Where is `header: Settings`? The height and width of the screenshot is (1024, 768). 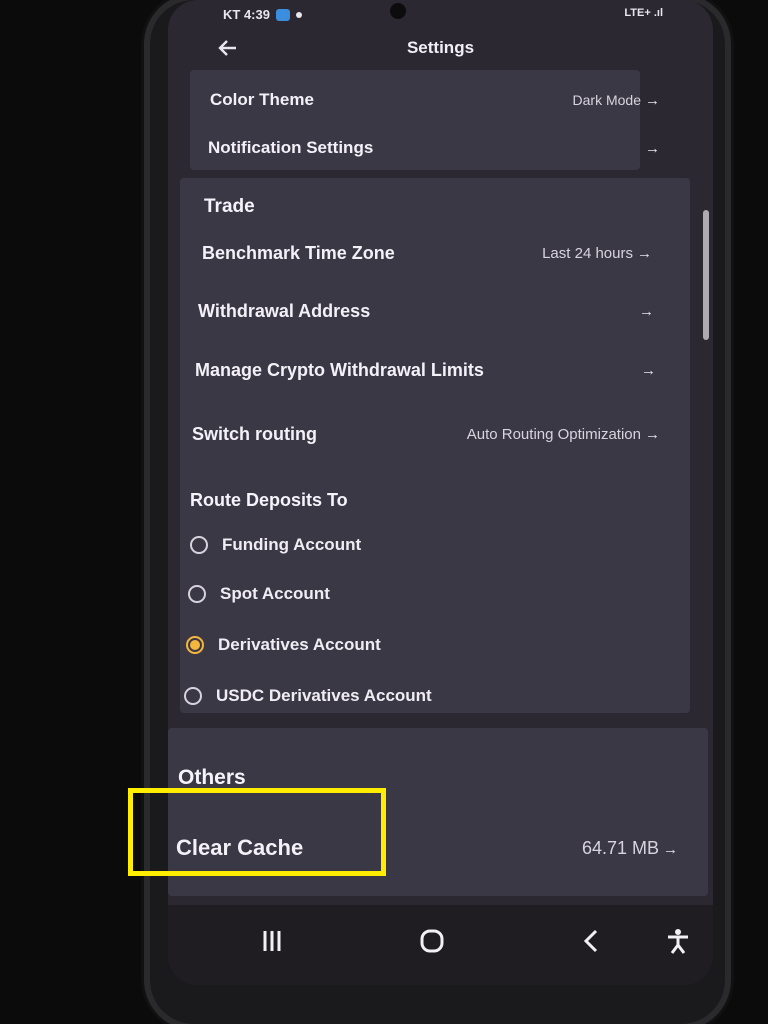
header: Settings is located at coordinates (440, 49).